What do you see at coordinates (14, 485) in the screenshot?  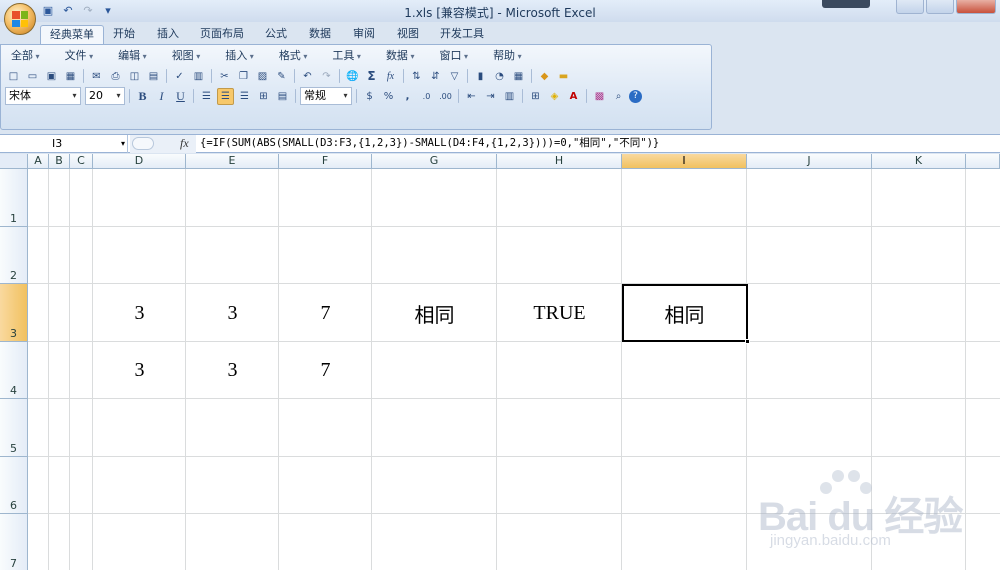 I see `row-header-6: 6` at bounding box center [14, 485].